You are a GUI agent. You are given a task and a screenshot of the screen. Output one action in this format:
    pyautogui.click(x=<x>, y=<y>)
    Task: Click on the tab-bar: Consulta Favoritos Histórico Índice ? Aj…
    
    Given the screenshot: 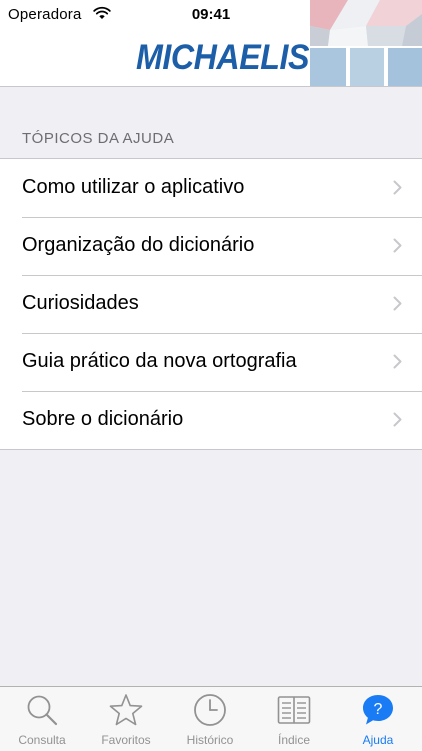 What is the action you would take?
    pyautogui.click(x=211, y=718)
    